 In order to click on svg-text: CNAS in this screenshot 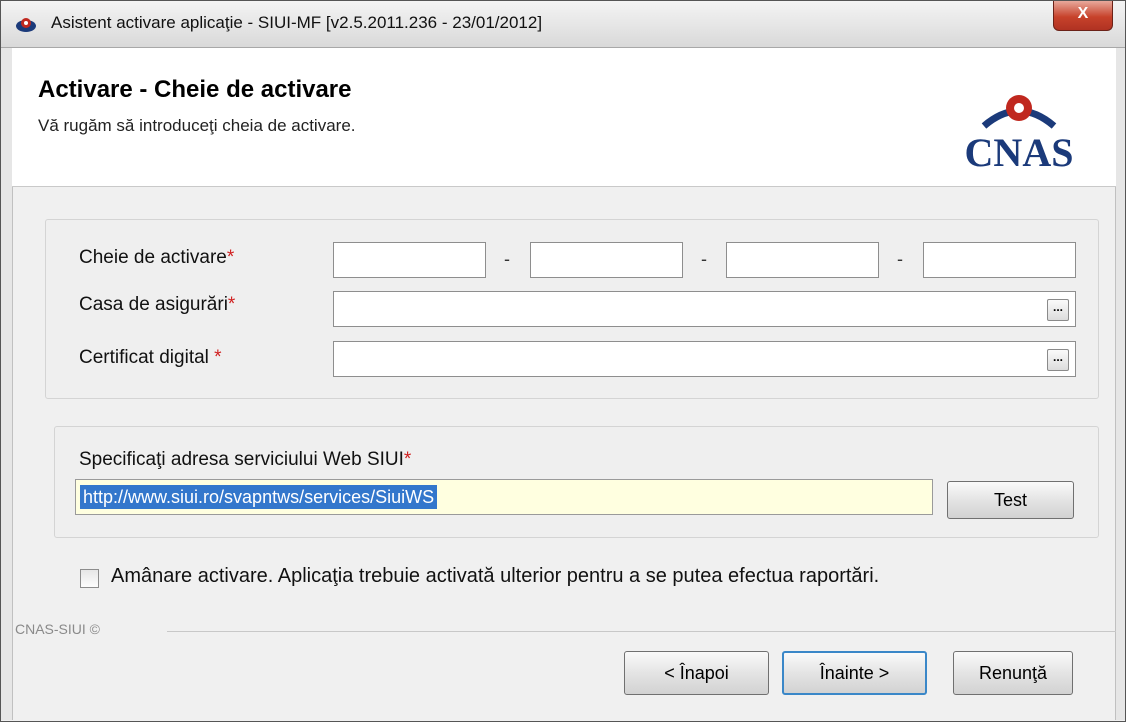, I will do `click(1019, 152)`.